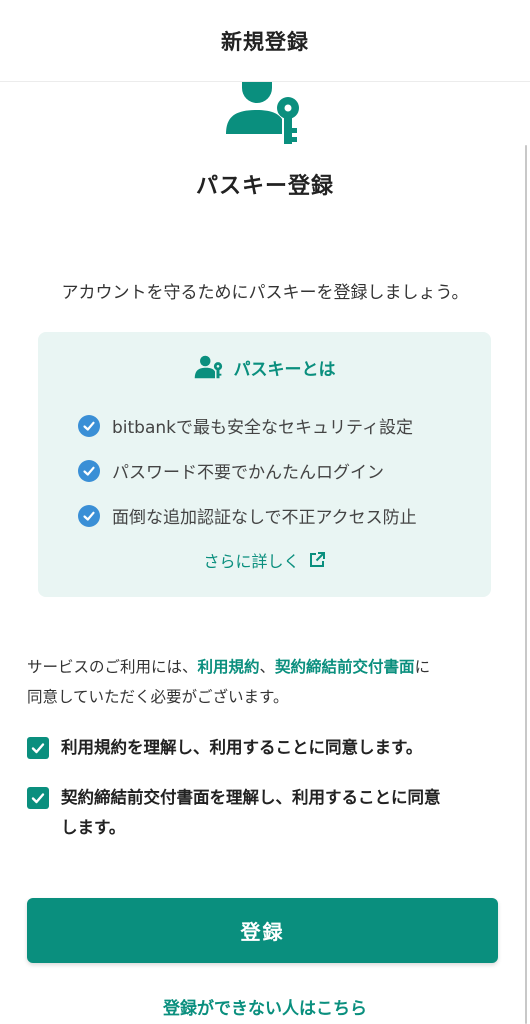 Image resolution: width=530 pixels, height=1024 pixels. I want to click on agree-terms-checkbox-row: 利用規約を理解し、利用することに同意します。, so click(224, 748).